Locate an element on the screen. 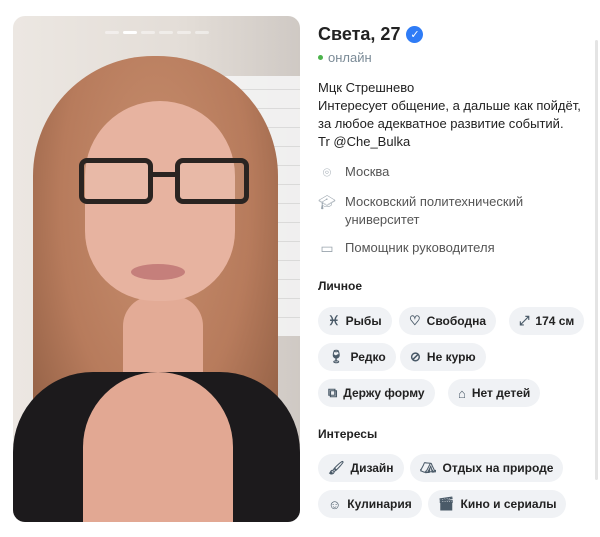  chip-zodiac: ♓︎ Рыбы is located at coordinates (355, 321).